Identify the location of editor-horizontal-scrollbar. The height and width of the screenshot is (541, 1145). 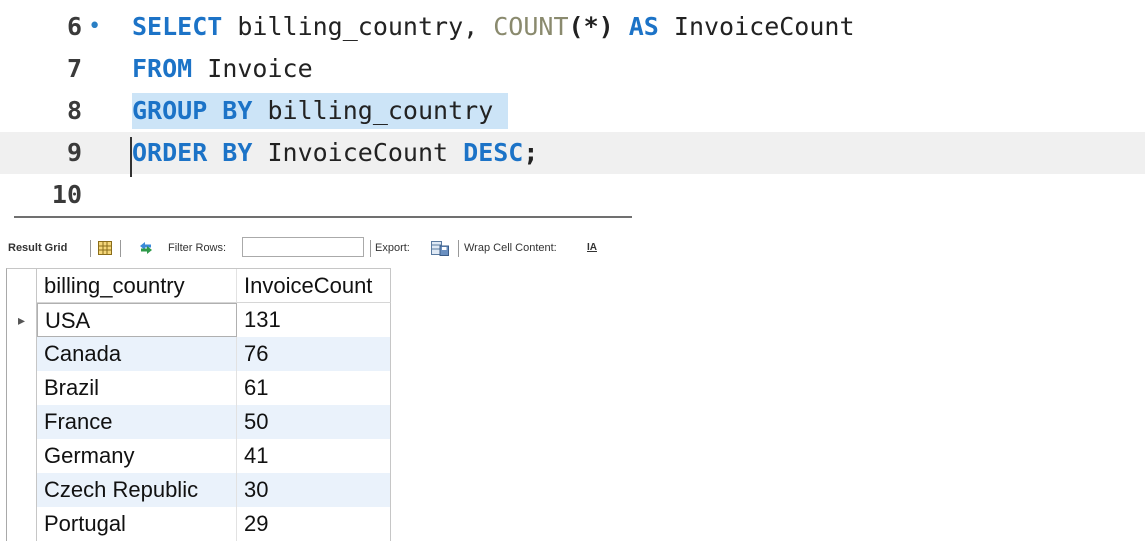
(323, 217).